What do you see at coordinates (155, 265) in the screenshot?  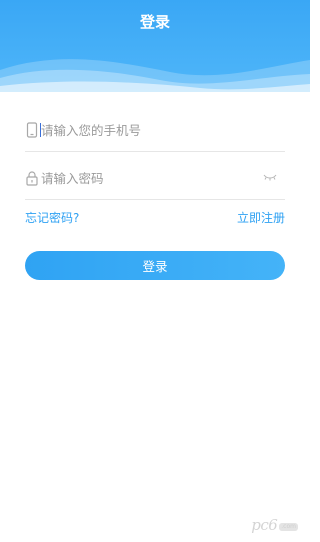 I see `login-button: 登录` at bounding box center [155, 265].